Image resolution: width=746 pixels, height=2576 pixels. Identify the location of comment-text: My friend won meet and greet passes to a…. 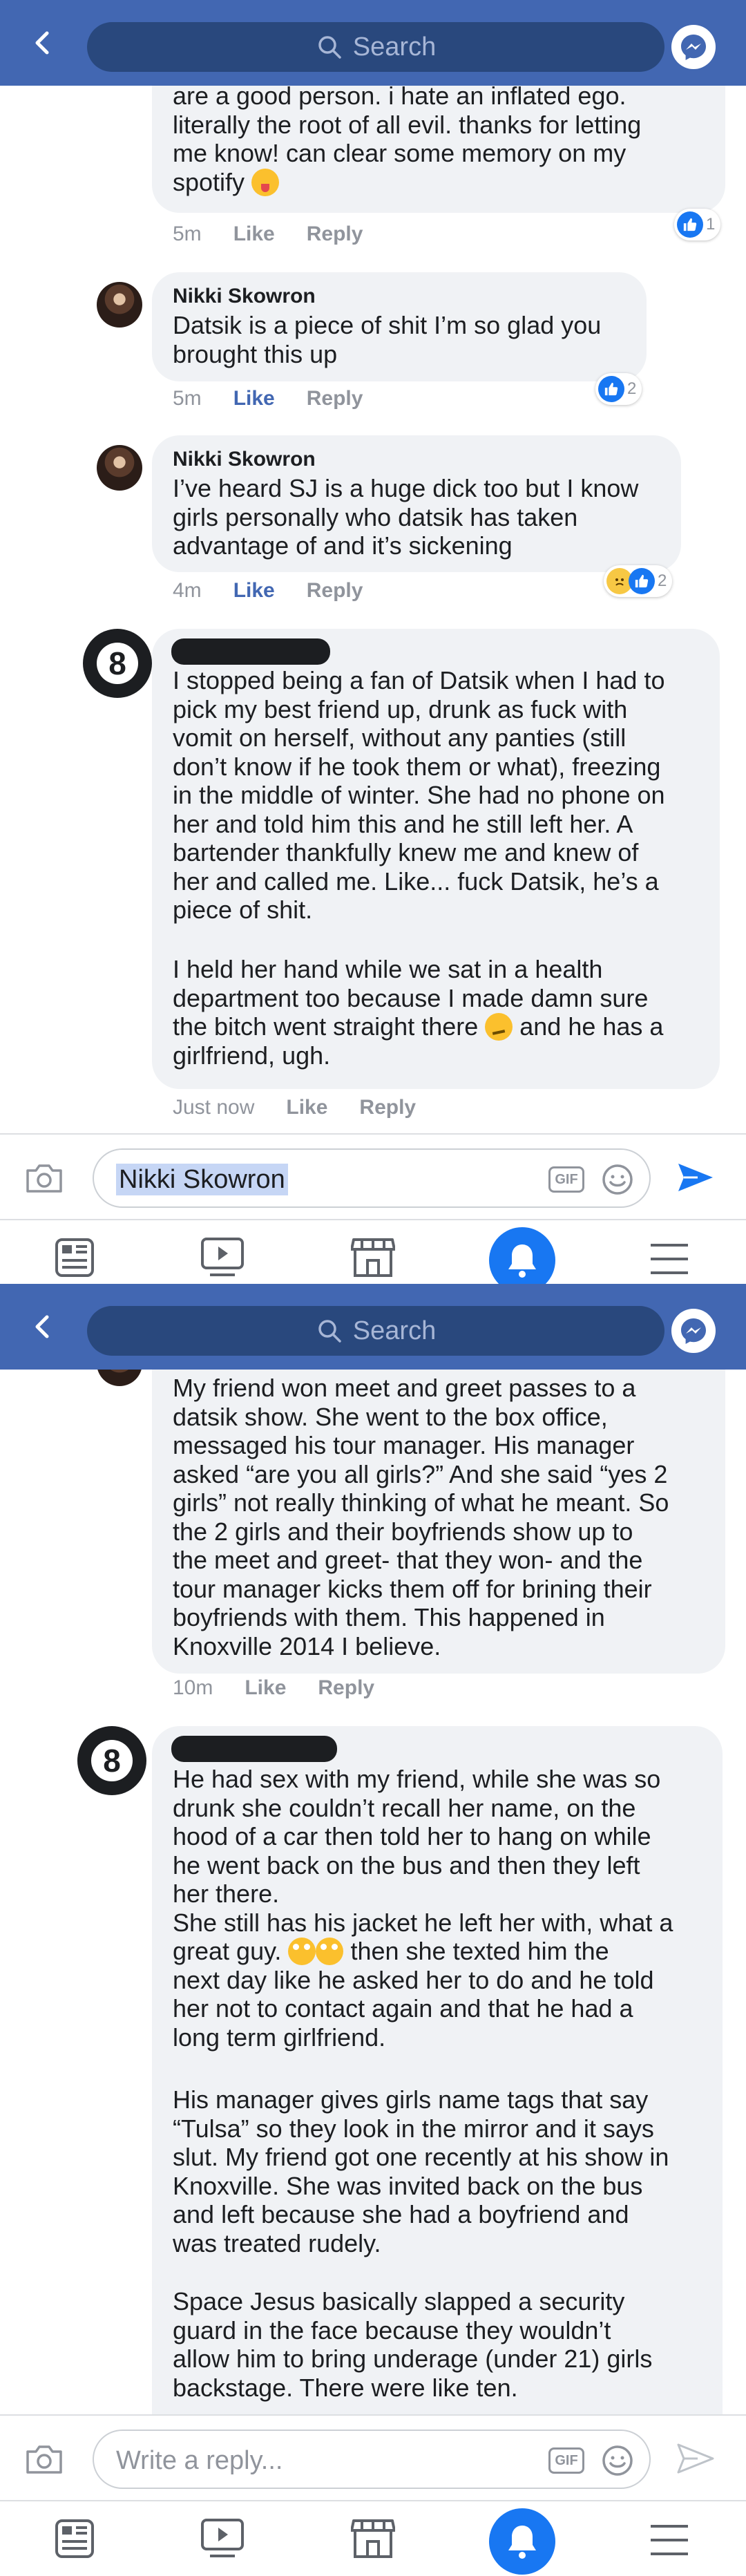
(421, 1517).